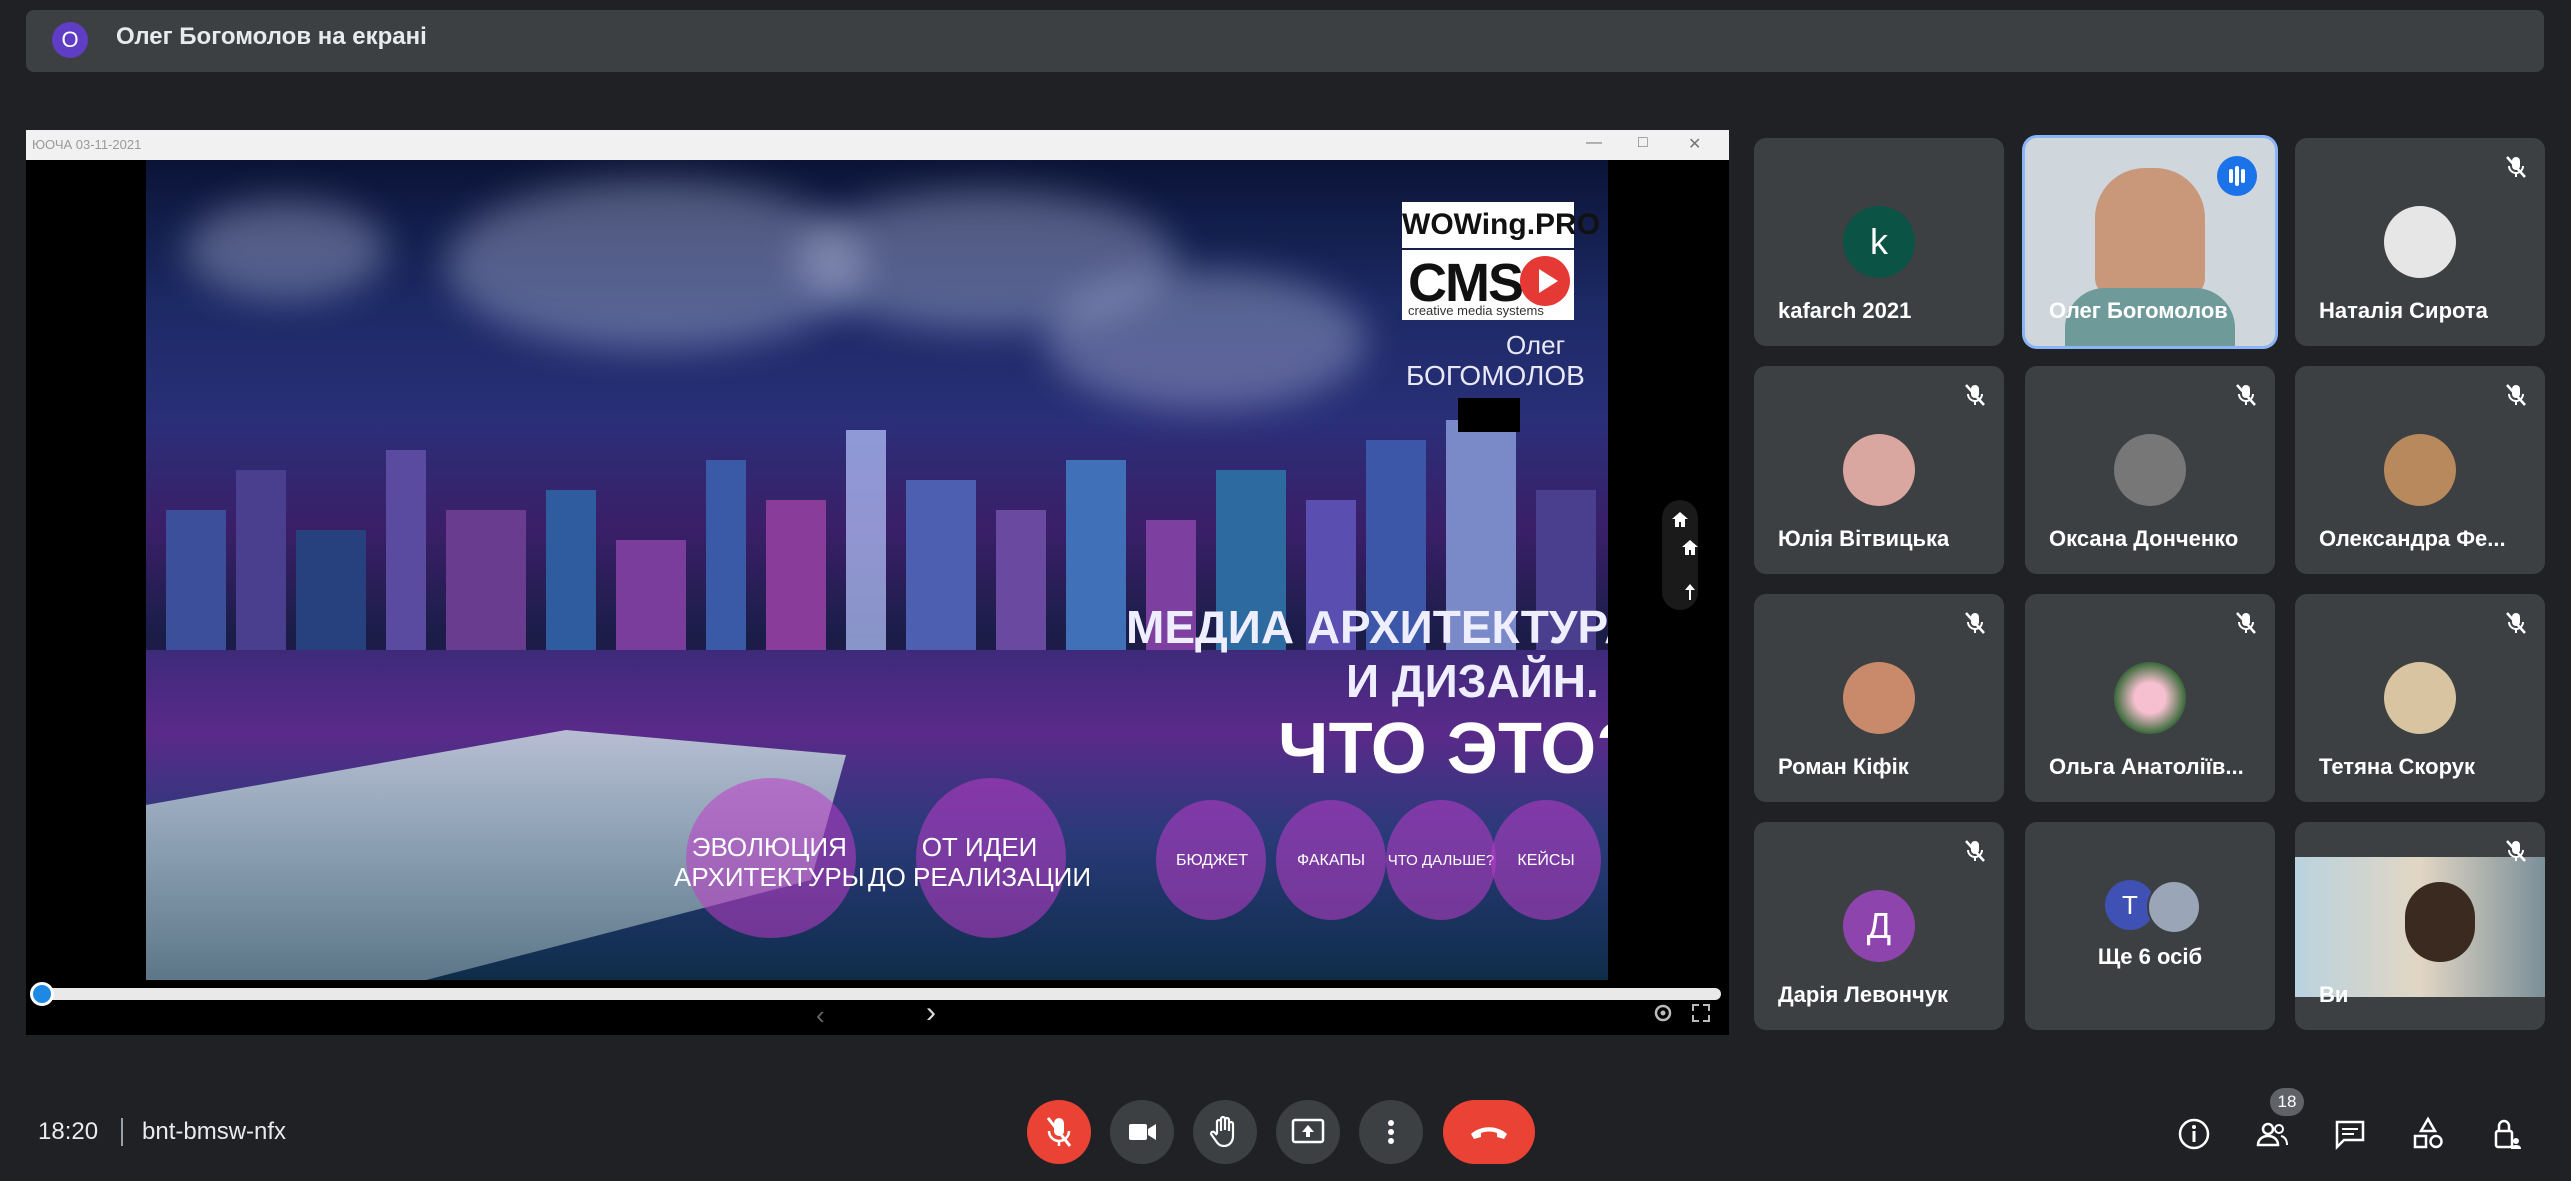 Image resolution: width=2571 pixels, height=1181 pixels. I want to click on settings-icon, so click(1663, 1015).